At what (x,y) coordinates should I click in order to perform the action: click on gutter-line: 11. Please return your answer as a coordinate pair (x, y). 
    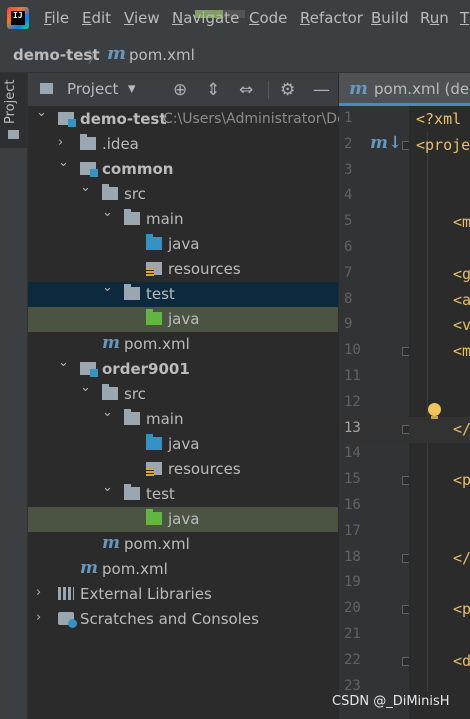
    Looking at the image, I should click on (374, 378).